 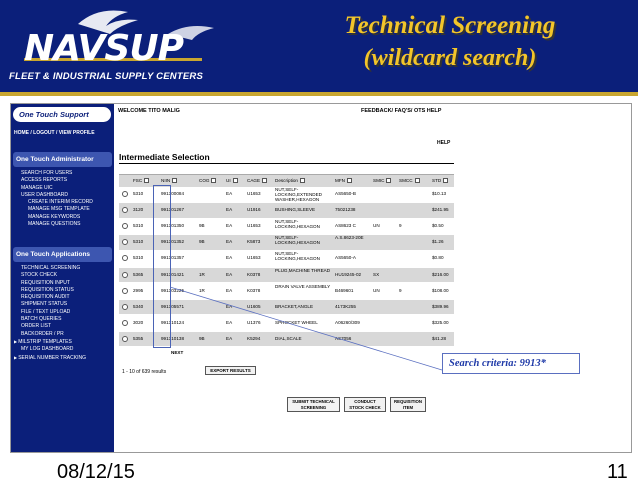 What do you see at coordinates (290, 181) in the screenshot?
I see `column-header: Description` at bounding box center [290, 181].